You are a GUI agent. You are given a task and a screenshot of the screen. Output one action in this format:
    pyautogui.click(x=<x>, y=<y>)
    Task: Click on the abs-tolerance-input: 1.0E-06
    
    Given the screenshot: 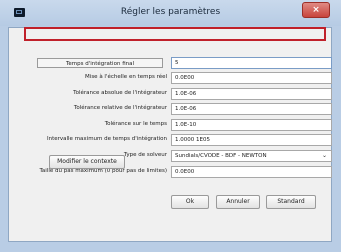 What is the action you would take?
    pyautogui.click(x=251, y=94)
    